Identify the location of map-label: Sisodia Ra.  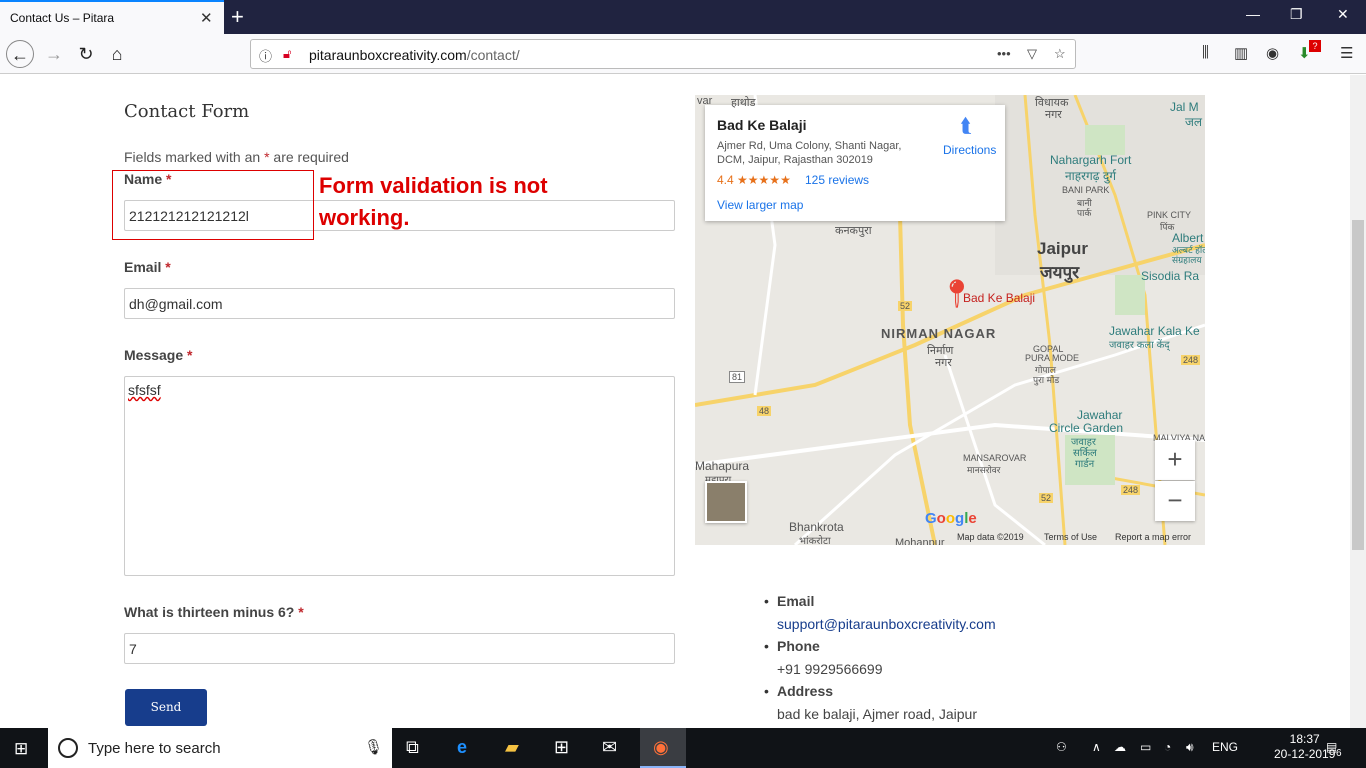
(1170, 276).